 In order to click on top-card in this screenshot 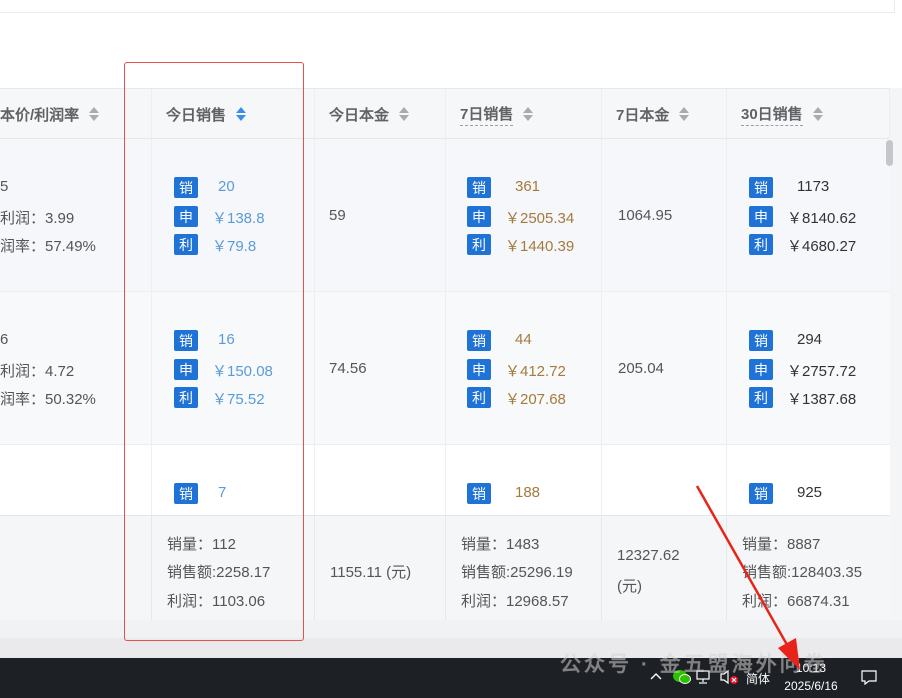, I will do `click(451, 44)`.